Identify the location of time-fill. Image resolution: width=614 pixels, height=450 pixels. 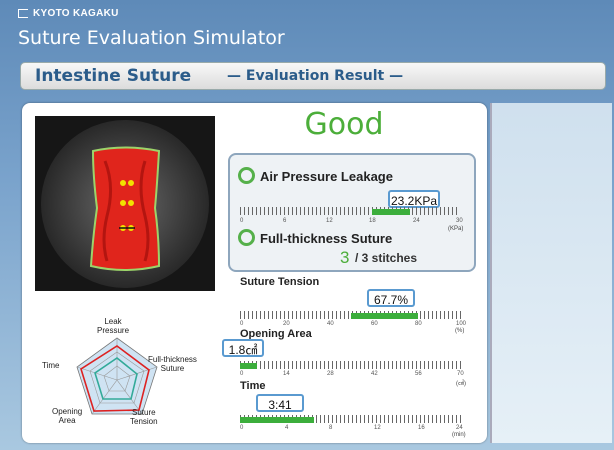
(277, 420).